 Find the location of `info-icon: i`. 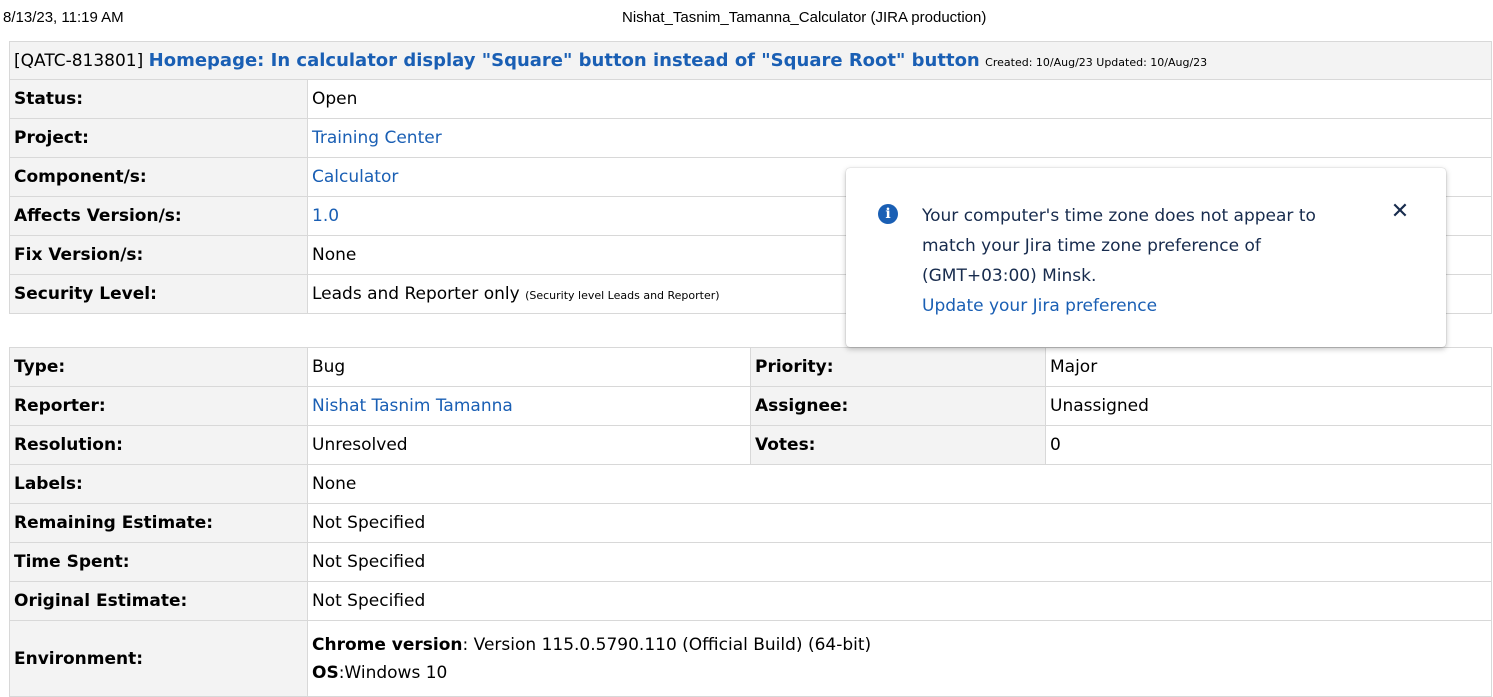

info-icon: i is located at coordinates (888, 214).